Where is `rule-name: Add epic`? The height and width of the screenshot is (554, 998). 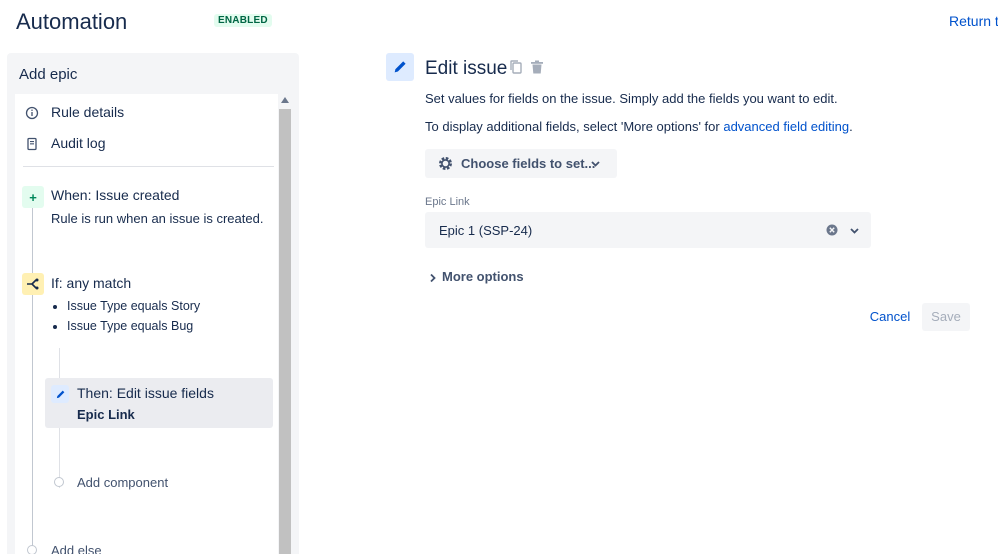
rule-name: Add epic is located at coordinates (48, 74).